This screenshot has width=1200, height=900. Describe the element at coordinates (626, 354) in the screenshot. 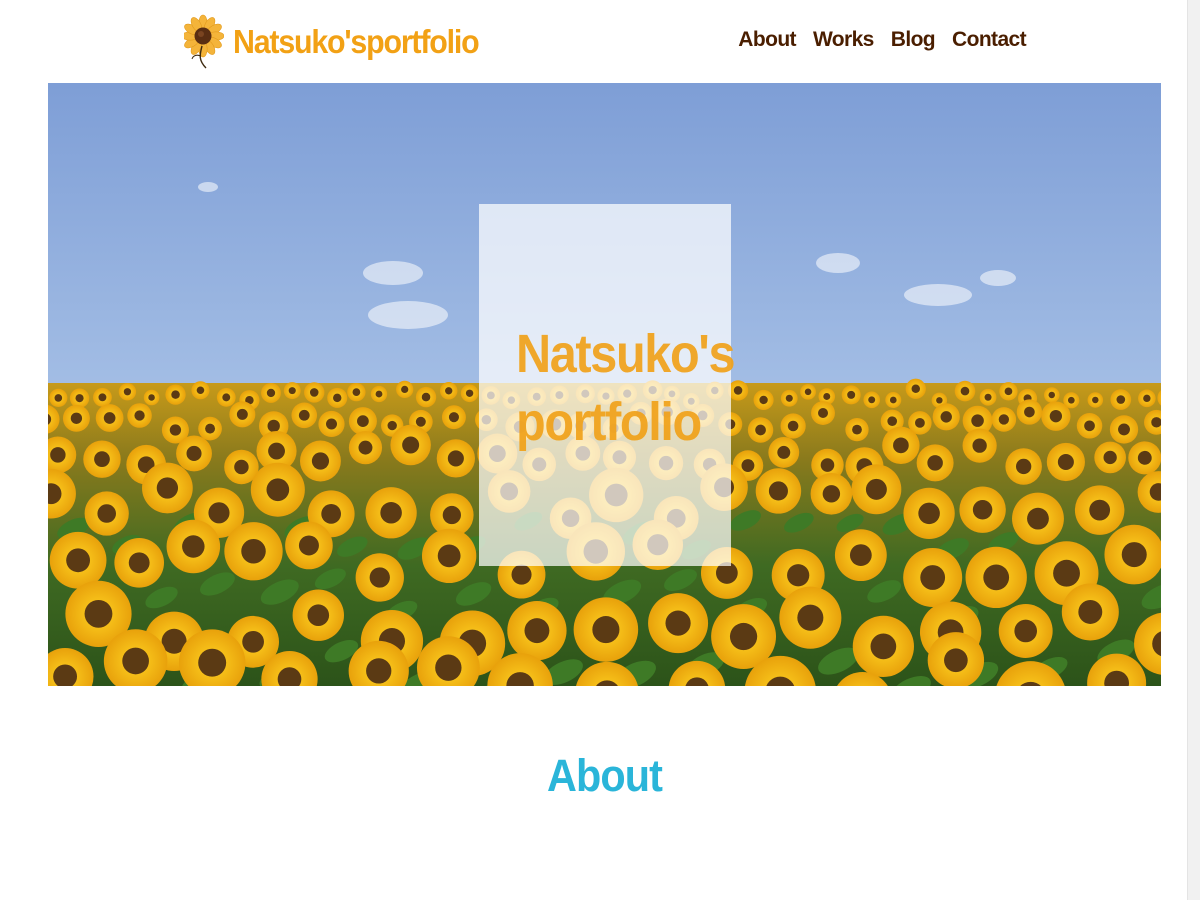

I see `hero-title-line1: Natsuko's` at that location.